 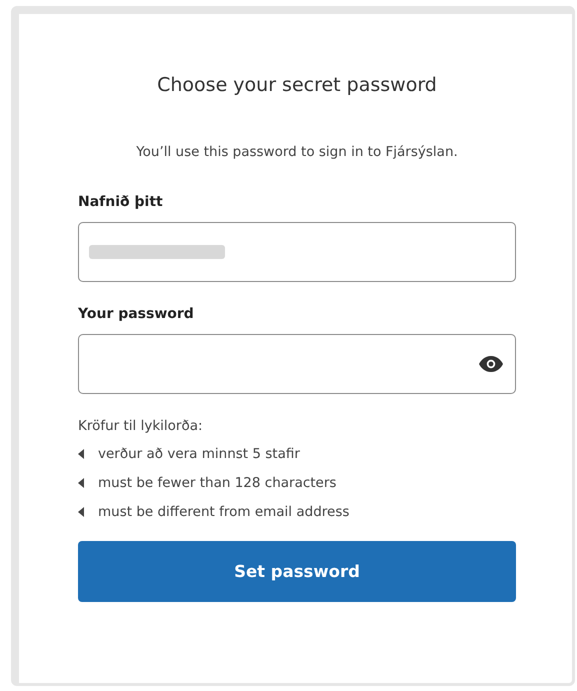 I want to click on field-label: Your password, so click(x=136, y=314).